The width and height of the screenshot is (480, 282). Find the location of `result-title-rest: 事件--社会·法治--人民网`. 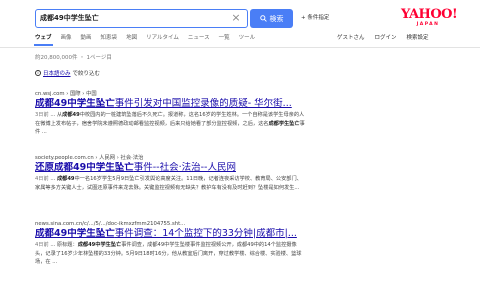

result-title-rest: 事件--社会·法治--人民网 is located at coordinates (184, 167).